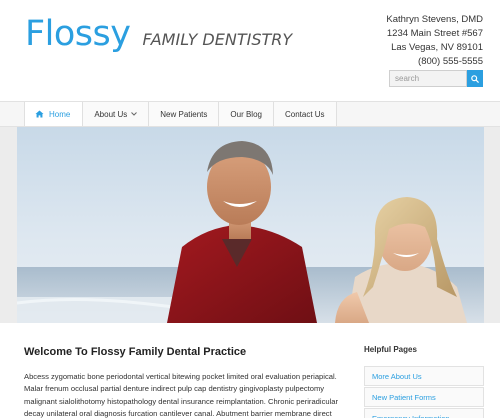 The height and width of the screenshot is (418, 500). I want to click on search-button, so click(475, 78).